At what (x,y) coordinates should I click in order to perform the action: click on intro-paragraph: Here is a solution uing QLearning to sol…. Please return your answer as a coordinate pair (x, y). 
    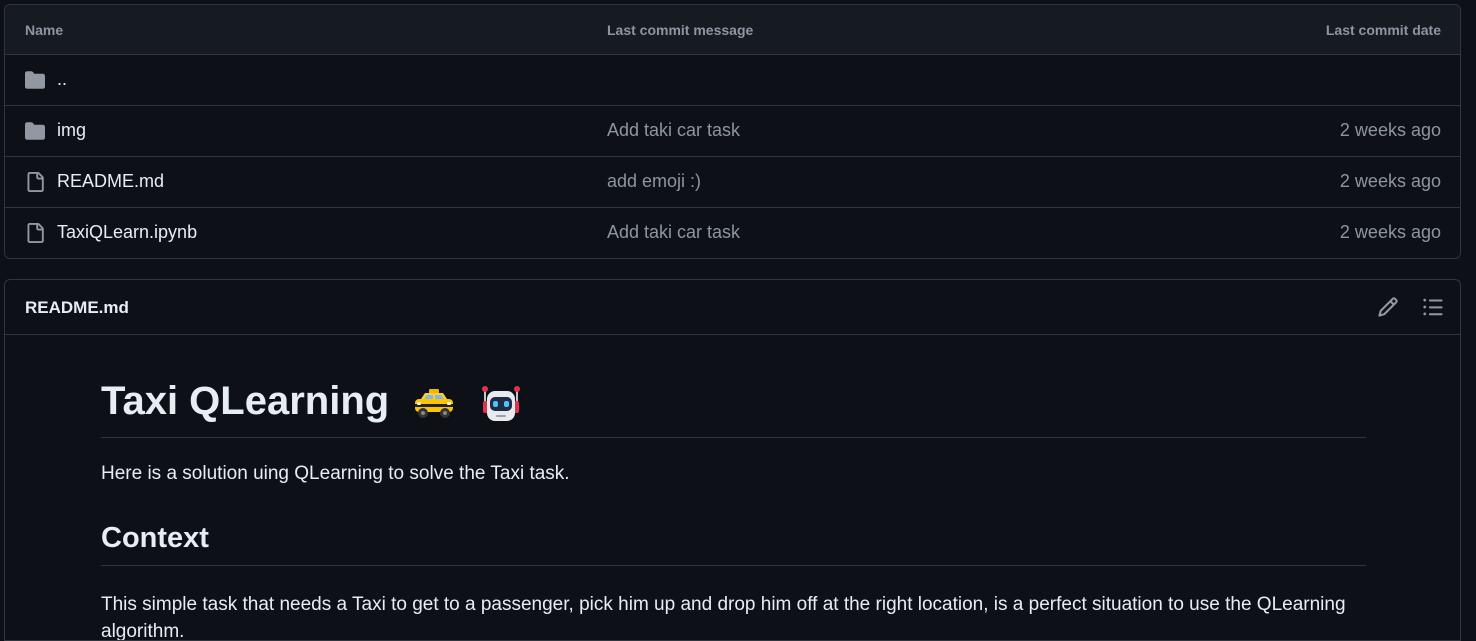
    Looking at the image, I should click on (335, 473).